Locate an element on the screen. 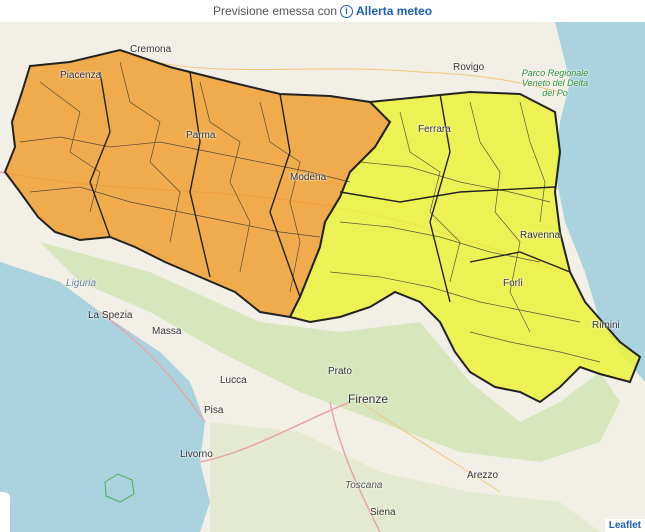 The image size is (645, 532). place-livorno: Livorno is located at coordinates (196, 454).